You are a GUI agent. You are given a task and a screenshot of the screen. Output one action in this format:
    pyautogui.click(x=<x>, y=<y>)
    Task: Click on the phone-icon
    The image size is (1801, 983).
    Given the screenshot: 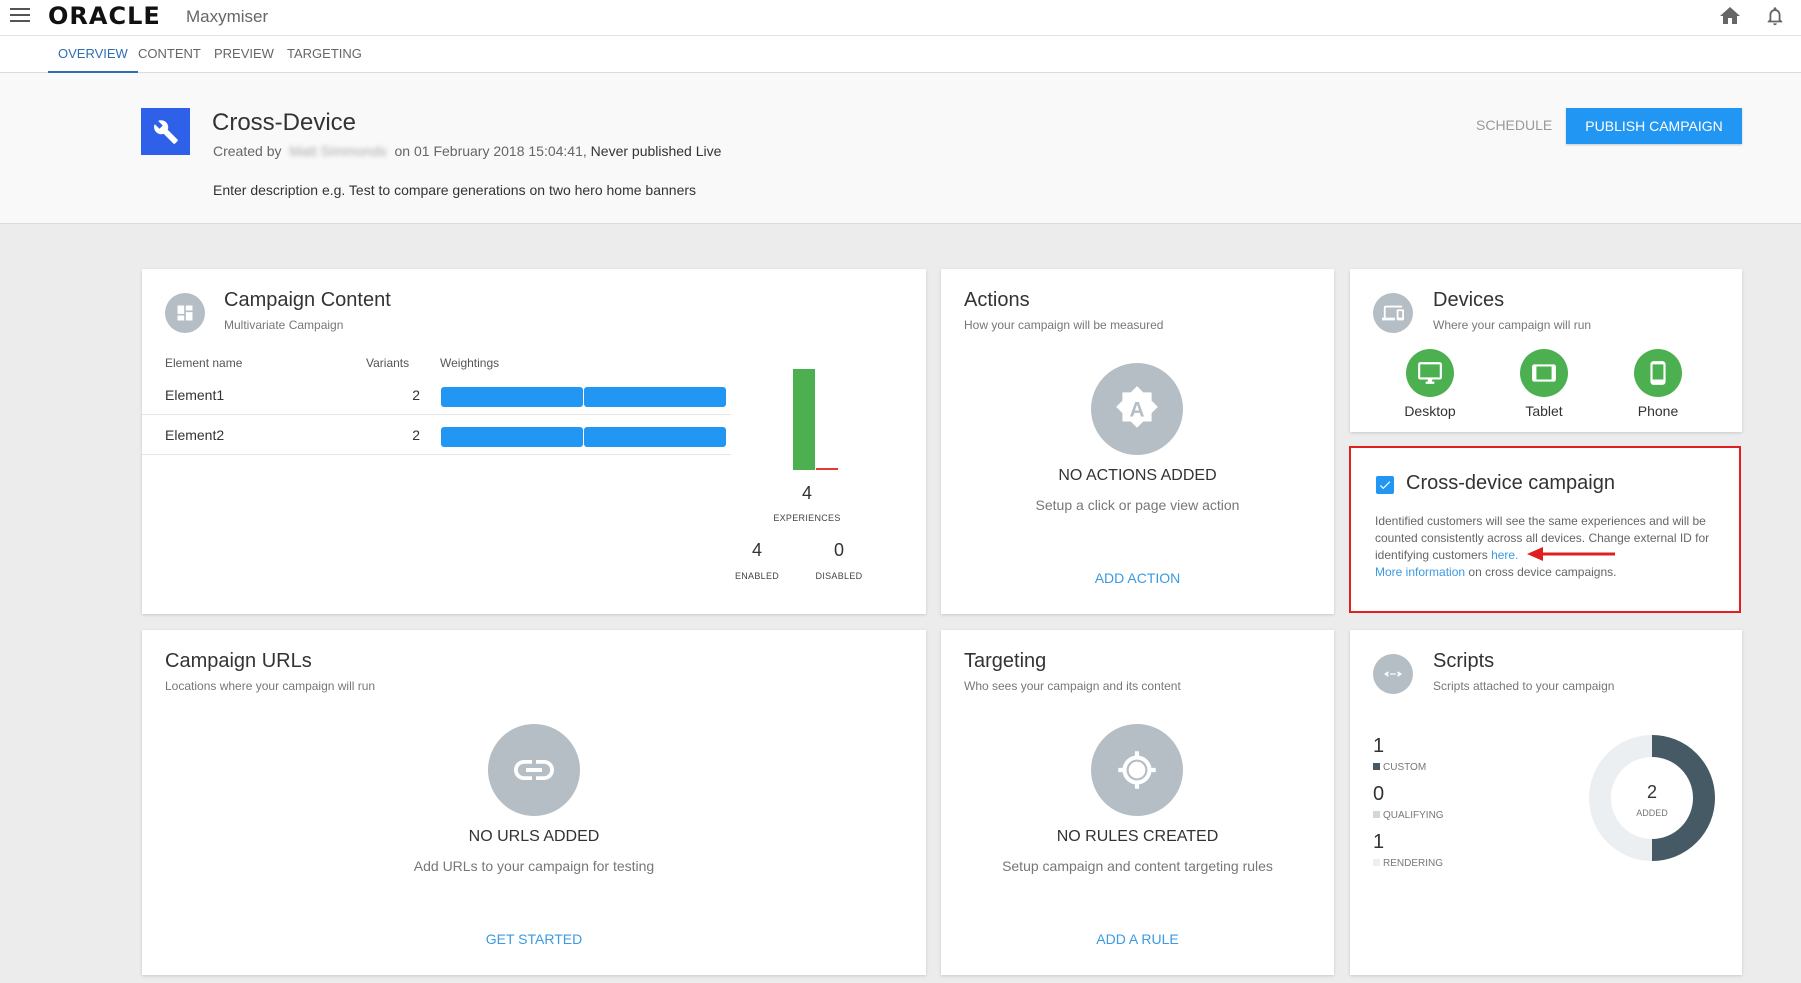 What is the action you would take?
    pyautogui.click(x=1658, y=373)
    